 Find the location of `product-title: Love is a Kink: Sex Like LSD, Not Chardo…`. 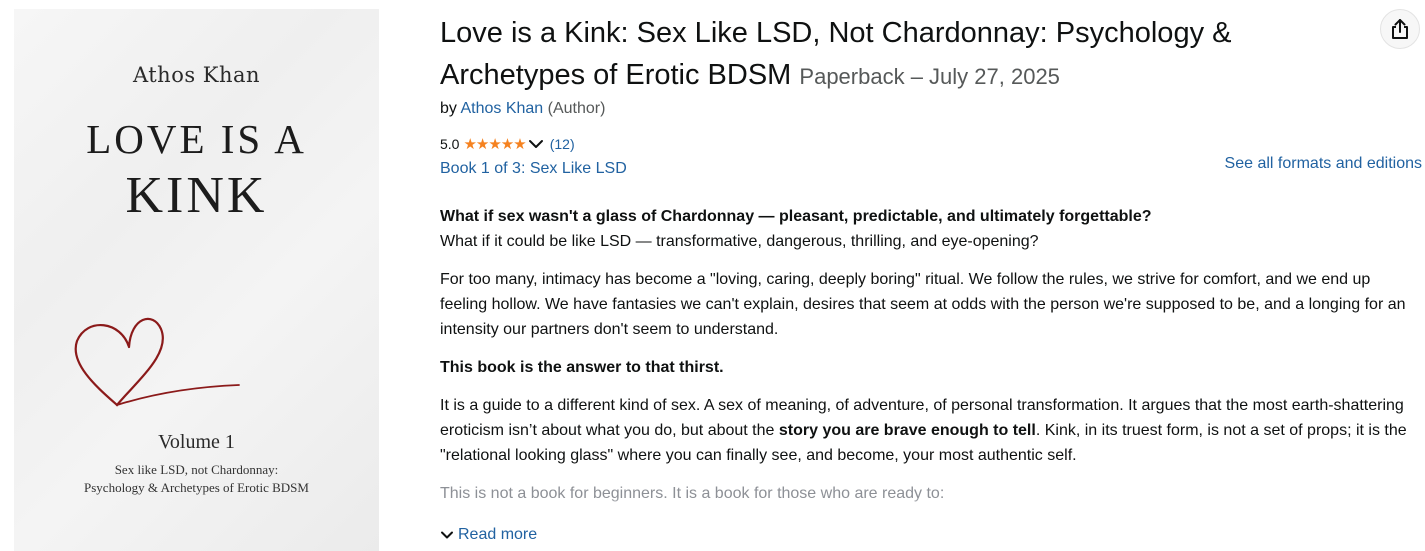

product-title: Love is a Kink: Sex Like LSD, Not Chardo… is located at coordinates (900, 55).